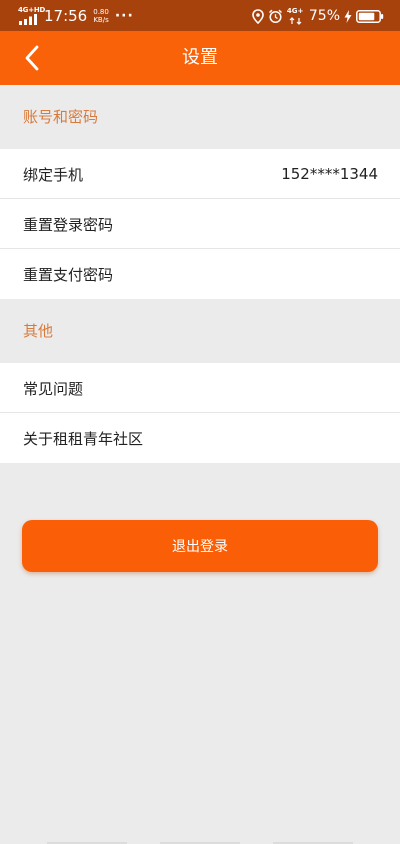 This screenshot has width=400, height=844. Describe the element at coordinates (200, 15) in the screenshot. I see `status-bar: 4G+HD 17:56 0.80 KB/s ··· 4G+ 75%` at that location.